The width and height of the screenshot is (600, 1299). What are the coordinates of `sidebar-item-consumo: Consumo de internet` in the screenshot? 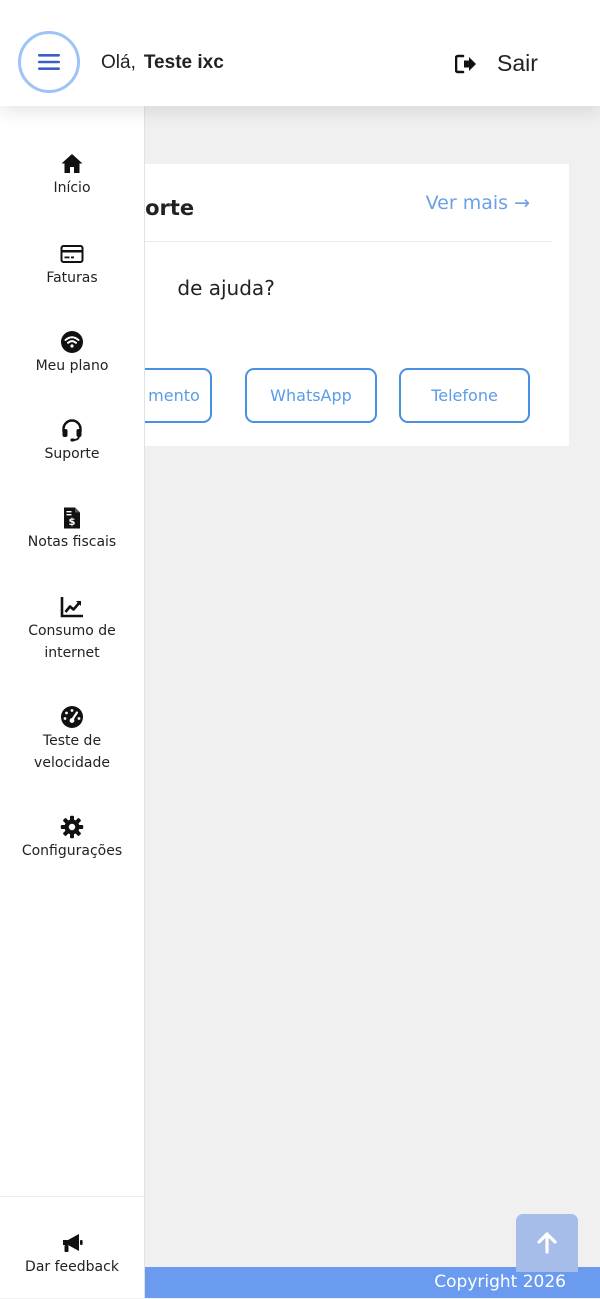 It's located at (72, 629).